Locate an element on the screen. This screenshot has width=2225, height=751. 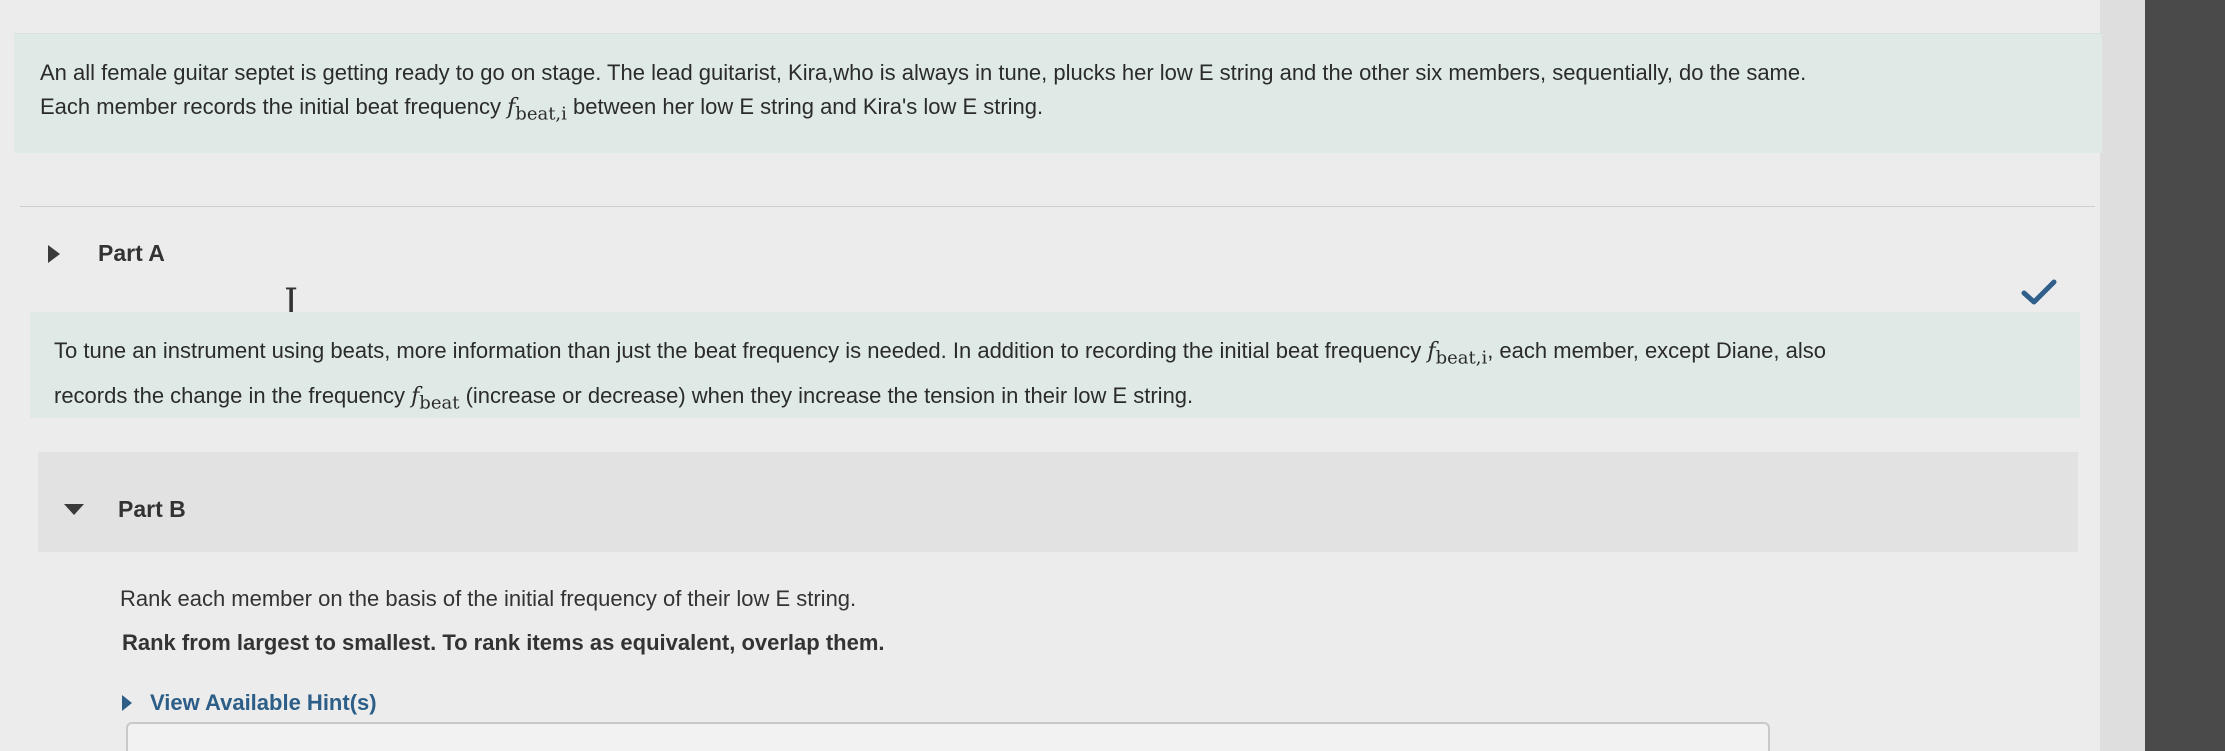
section-divider is located at coordinates (1057, 206).